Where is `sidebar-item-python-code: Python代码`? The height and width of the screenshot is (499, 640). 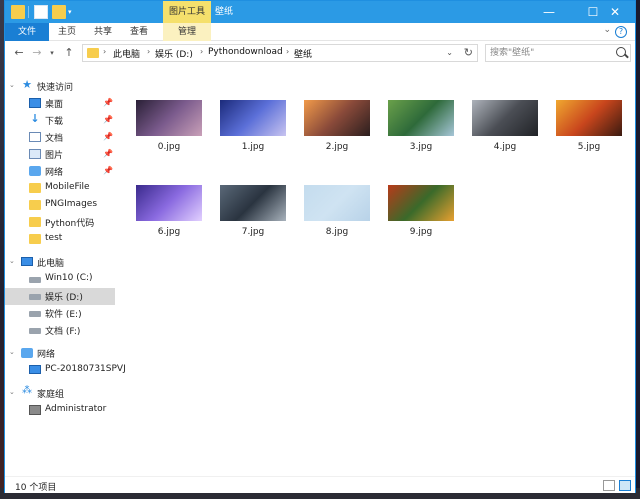 sidebar-item-python-code: Python代码 is located at coordinates (60, 222).